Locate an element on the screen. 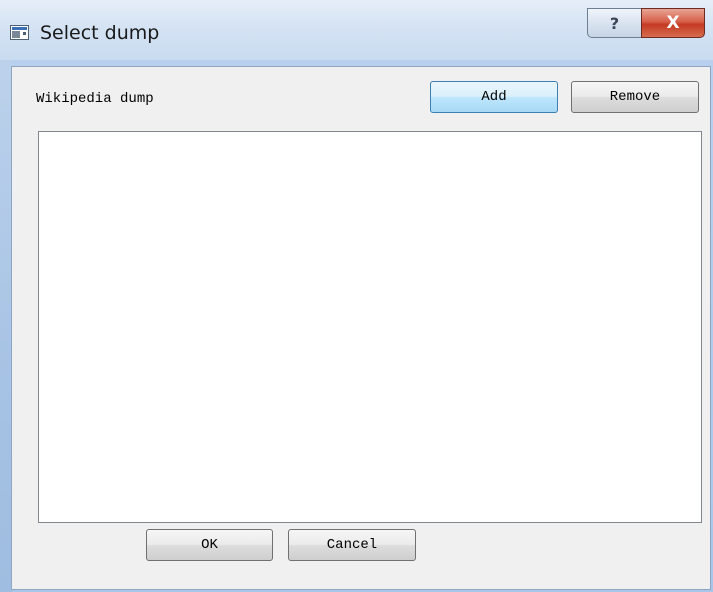 Image resolution: width=713 pixels, height=592 pixels. help-icon: ? is located at coordinates (614, 23).